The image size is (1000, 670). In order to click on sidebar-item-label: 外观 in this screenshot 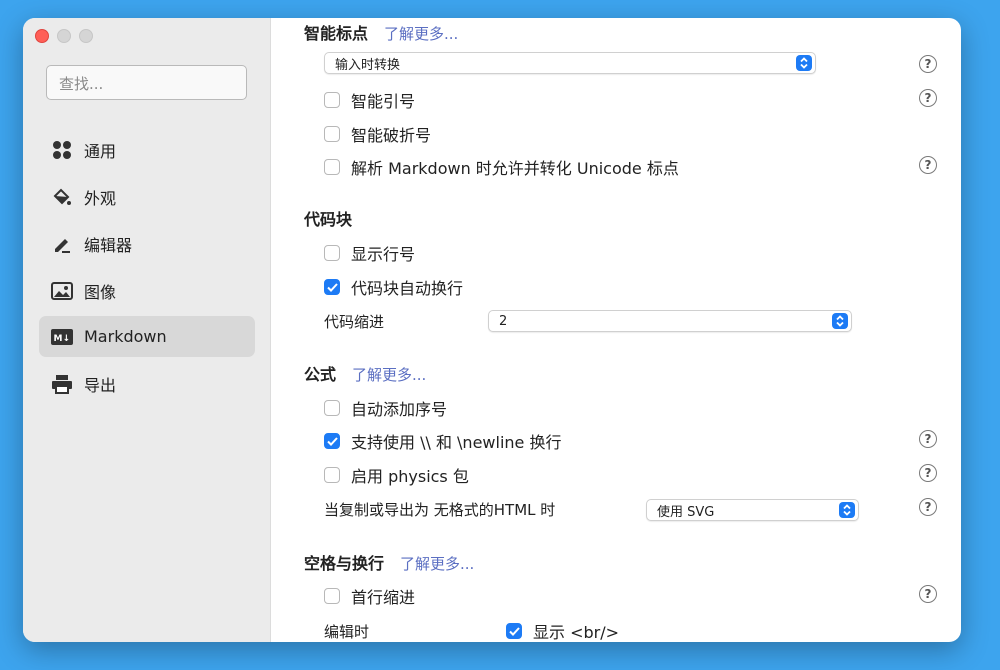, I will do `click(100, 198)`.